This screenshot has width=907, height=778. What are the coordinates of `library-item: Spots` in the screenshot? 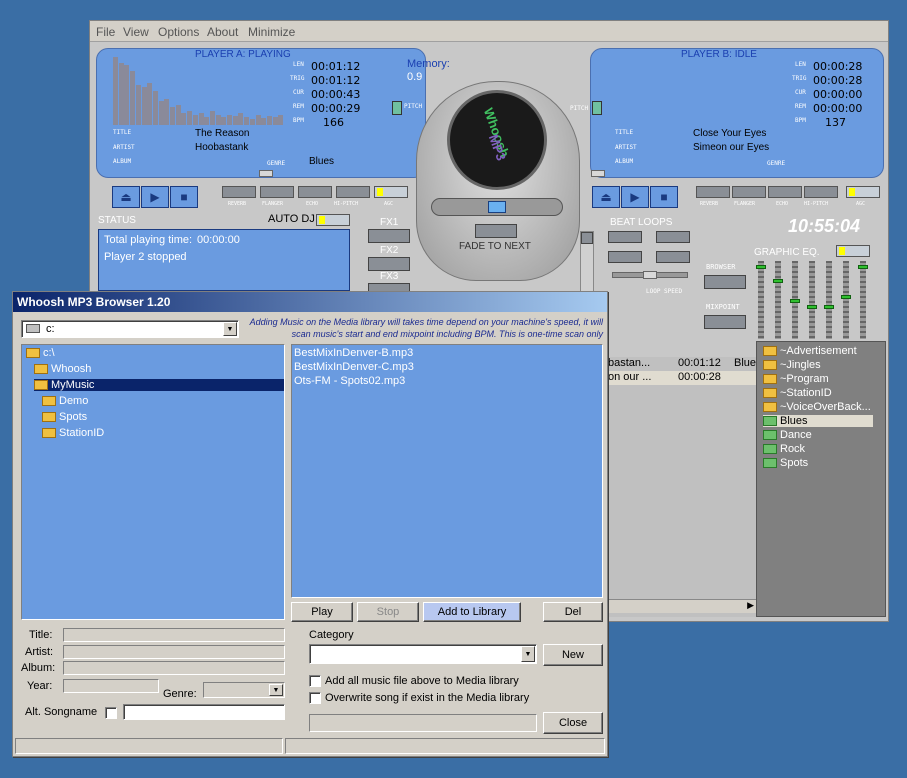 It's located at (785, 463).